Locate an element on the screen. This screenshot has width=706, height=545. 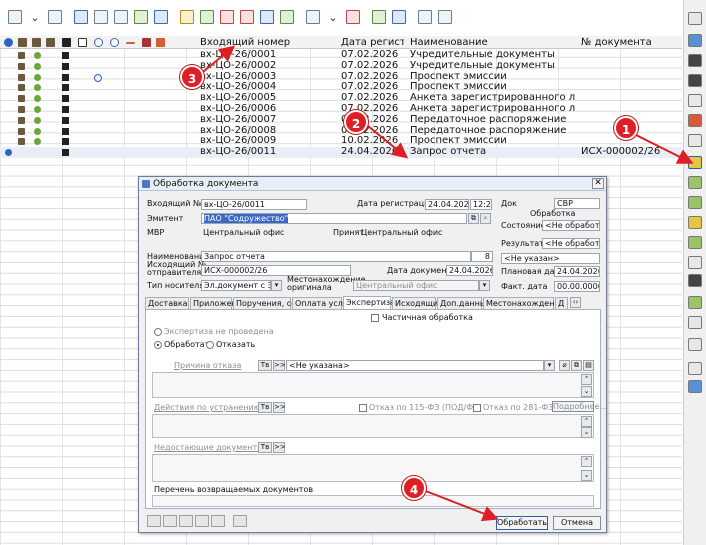
result-field: <Не обработан> is located at coordinates (571, 243).